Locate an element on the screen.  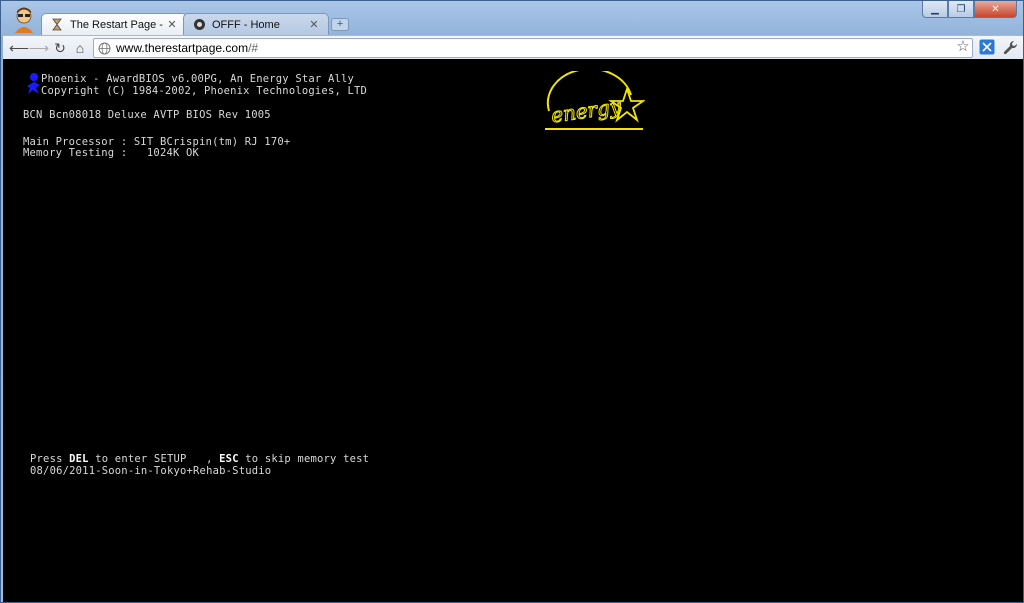
tab-label: OFFF - Home is located at coordinates (246, 24).